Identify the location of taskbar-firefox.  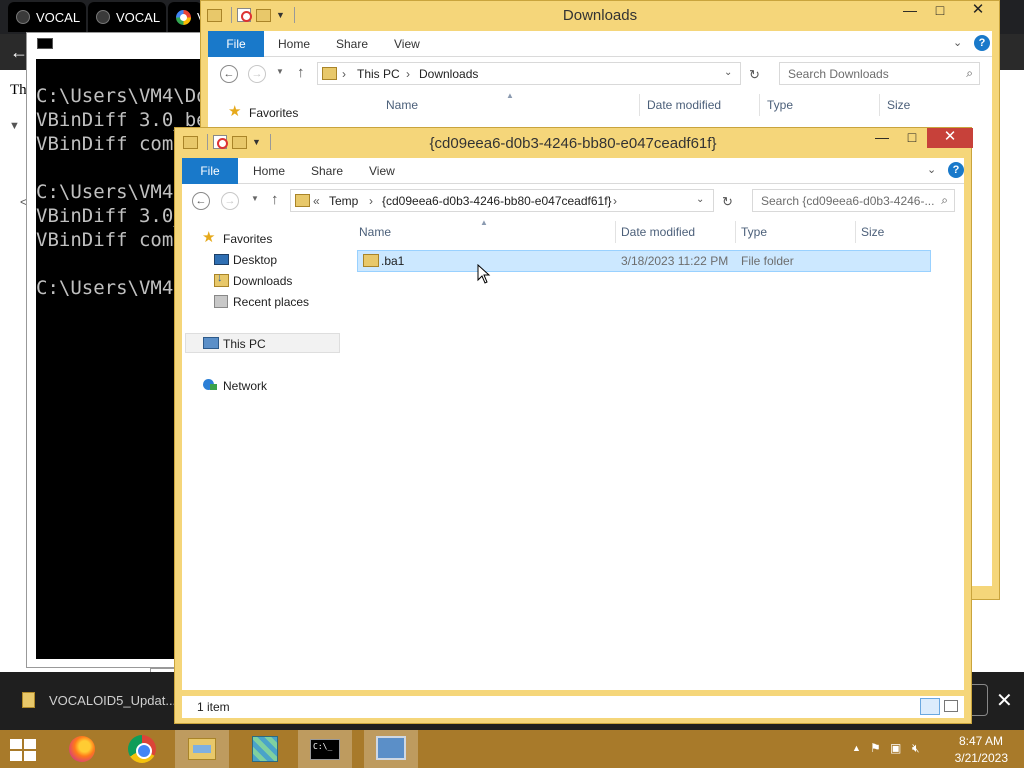
(81, 749).